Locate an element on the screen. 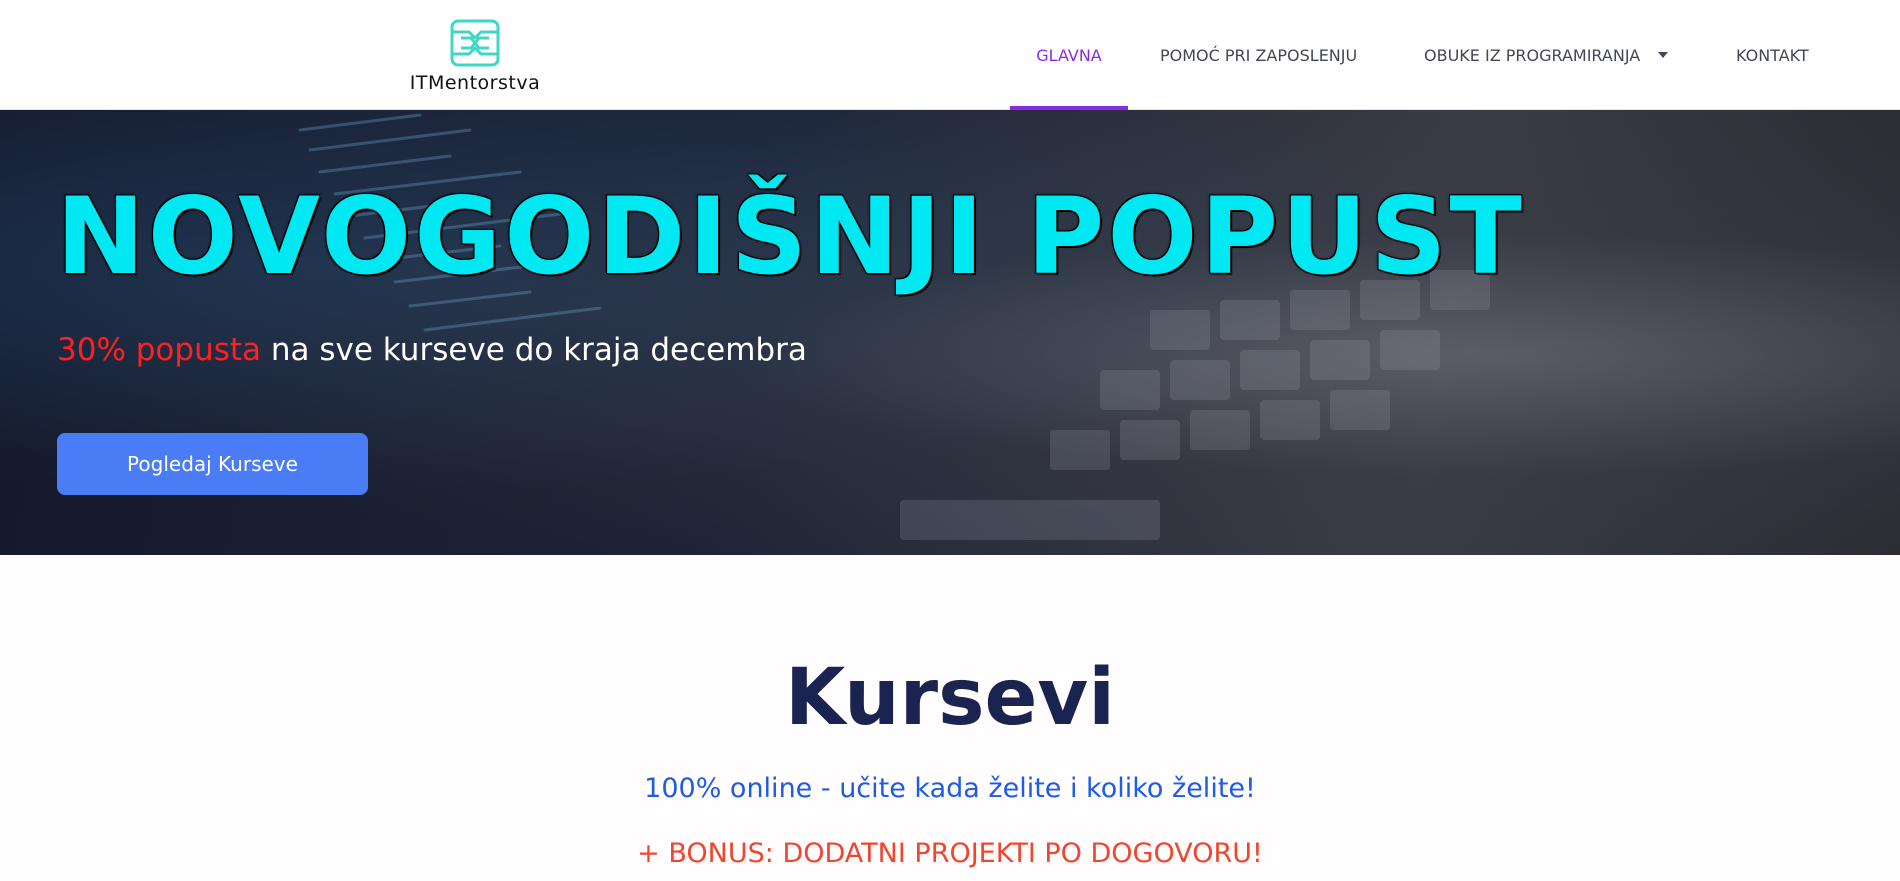 This screenshot has width=1900, height=881. nav-item-obuke-iz-programiranja: OBUKE IZ PROGRAMIRANJA is located at coordinates (1546, 55).